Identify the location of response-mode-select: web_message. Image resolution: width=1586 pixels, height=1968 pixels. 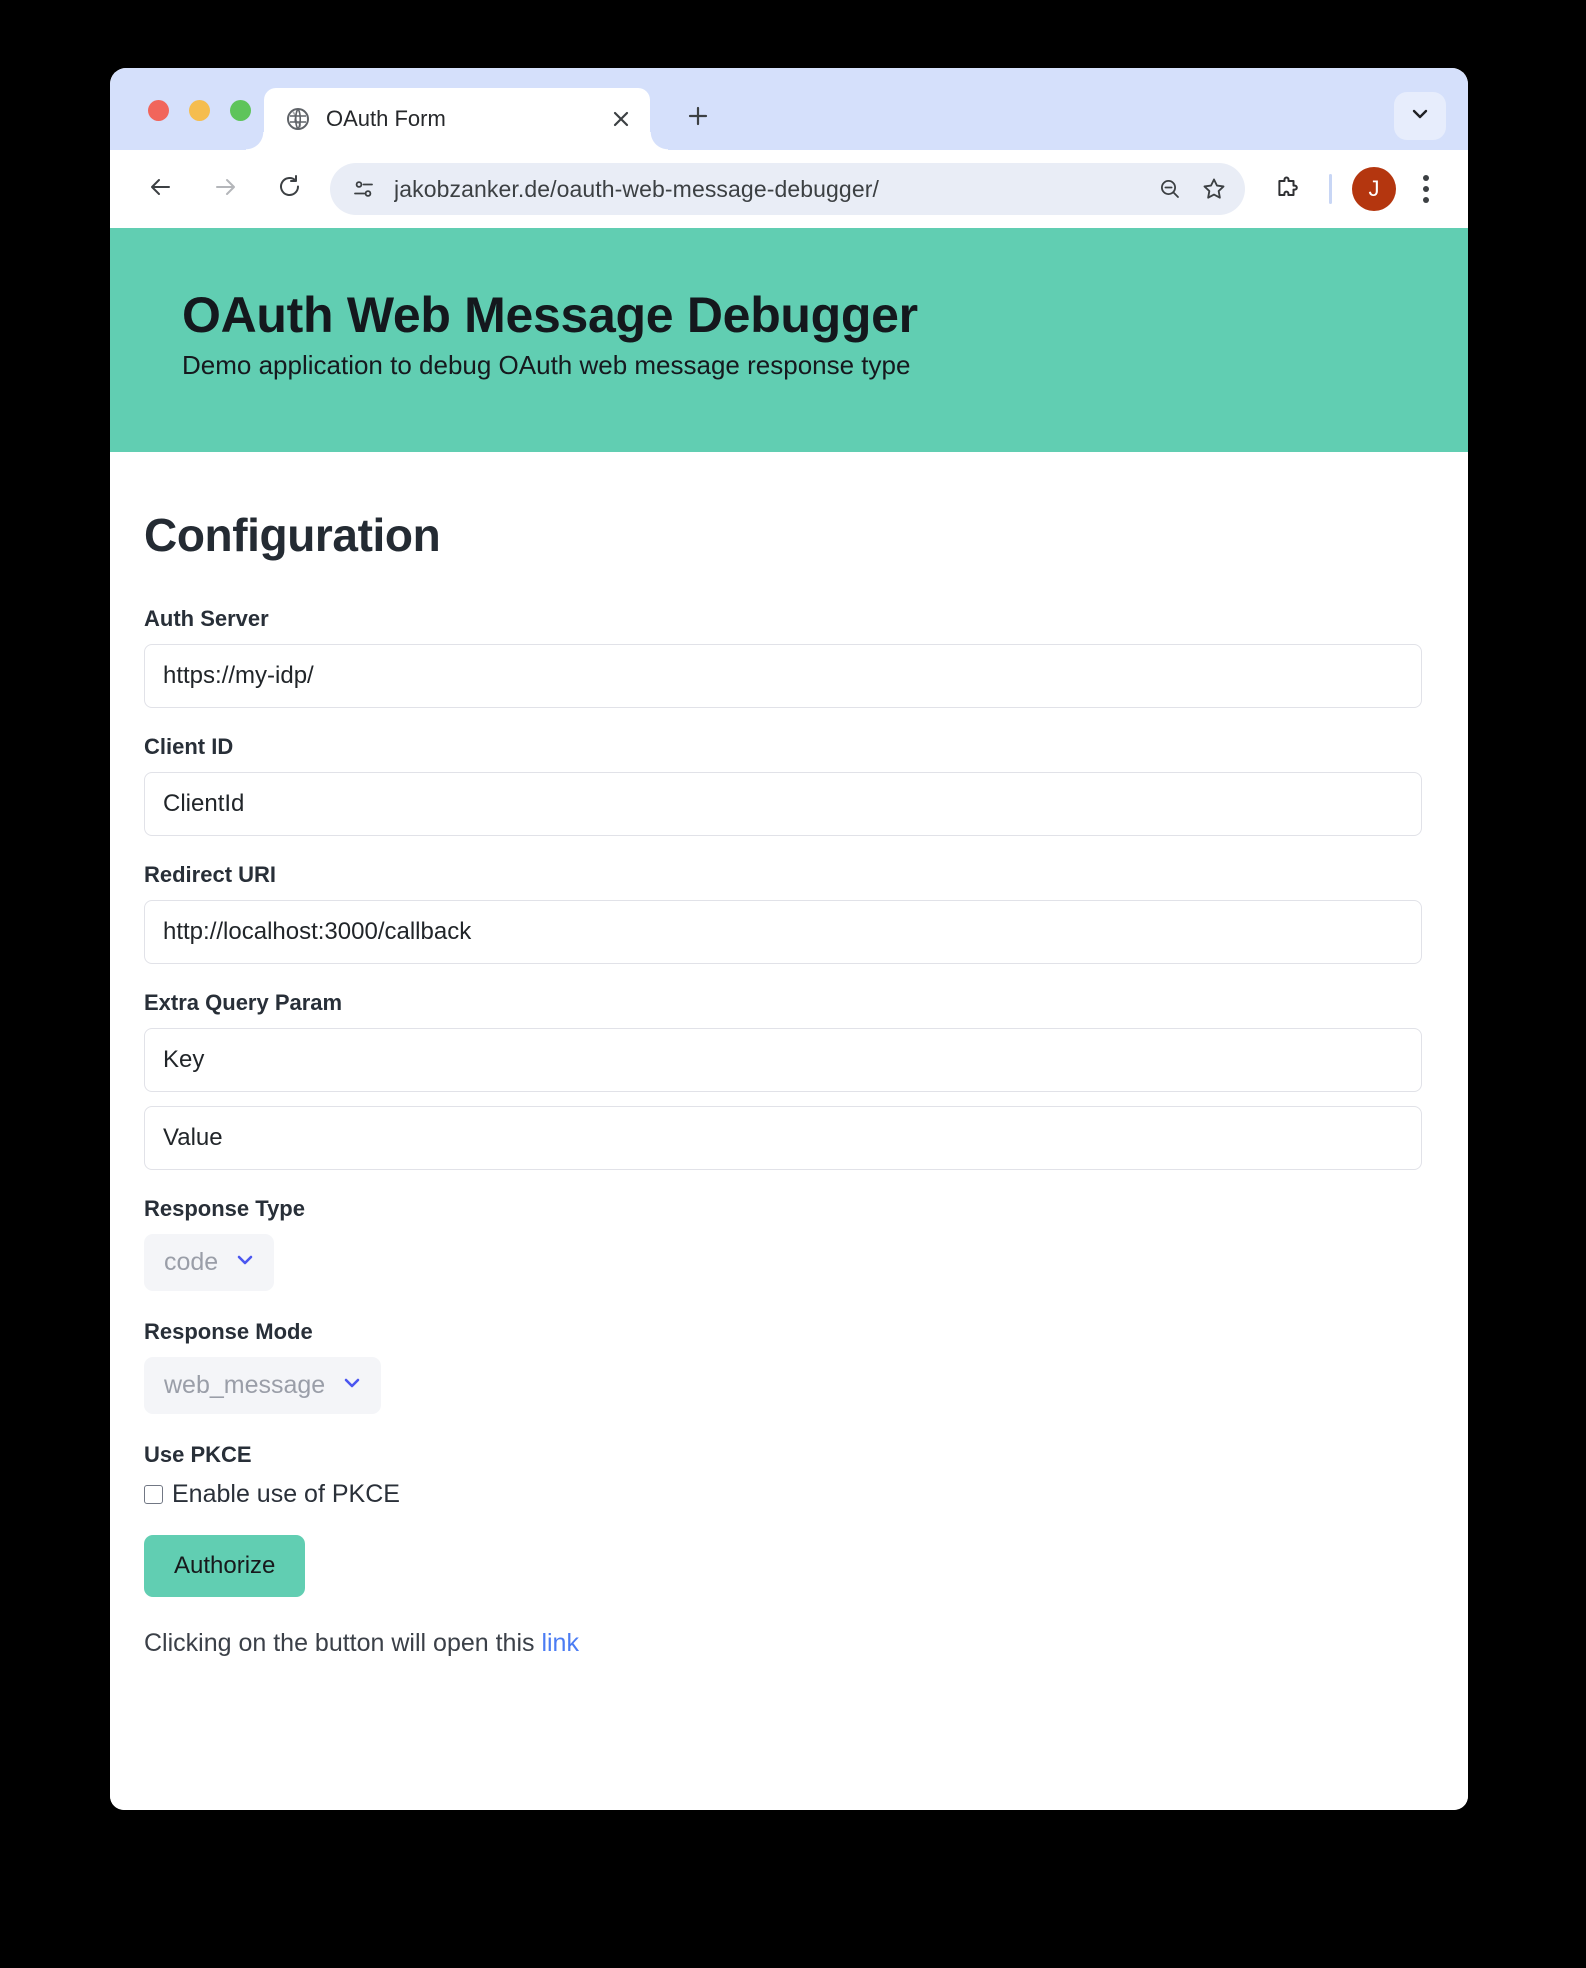
(263, 1385).